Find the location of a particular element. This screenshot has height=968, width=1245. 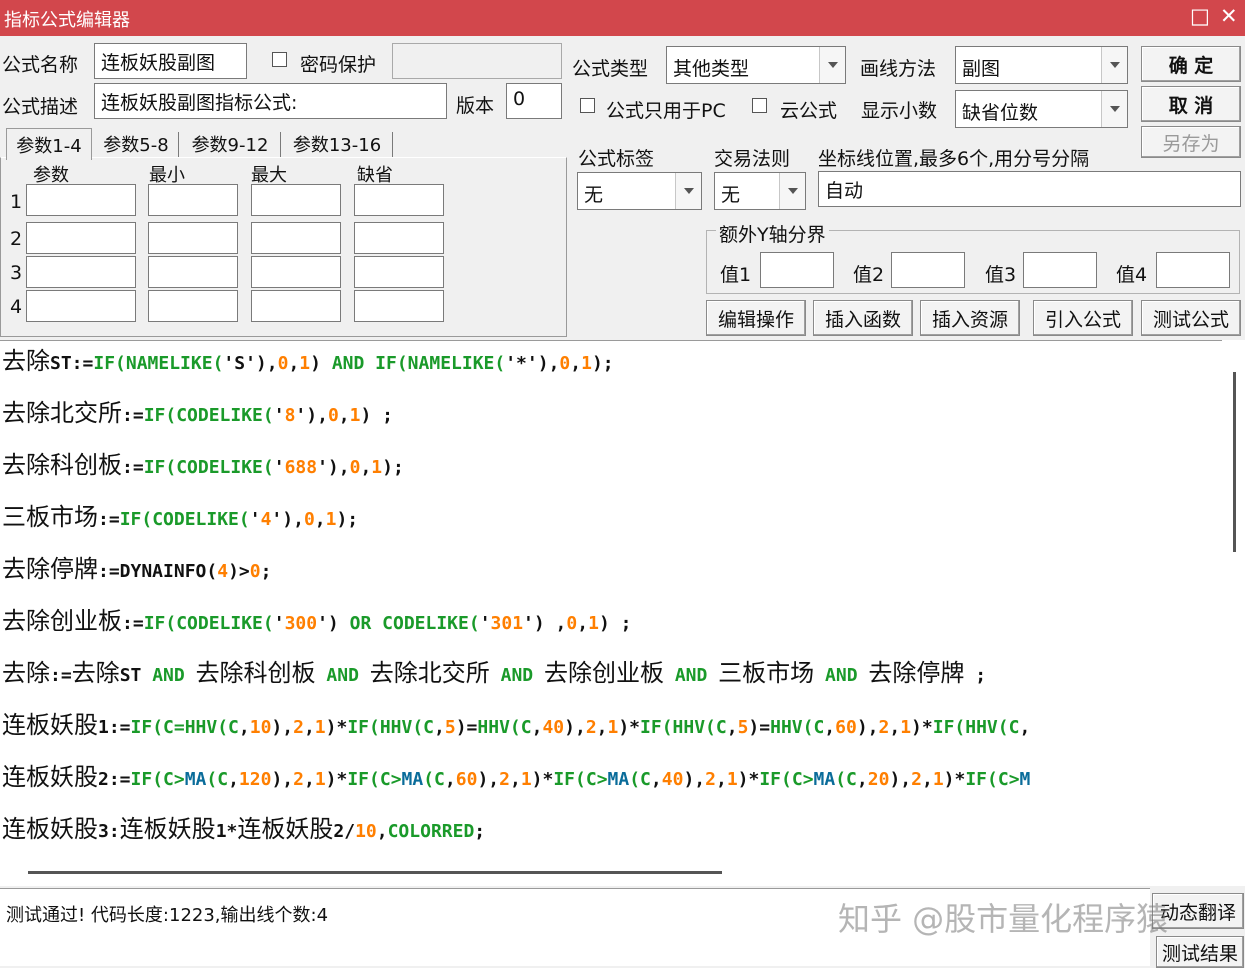

decimals-label: 显示小数 is located at coordinates (899, 111).